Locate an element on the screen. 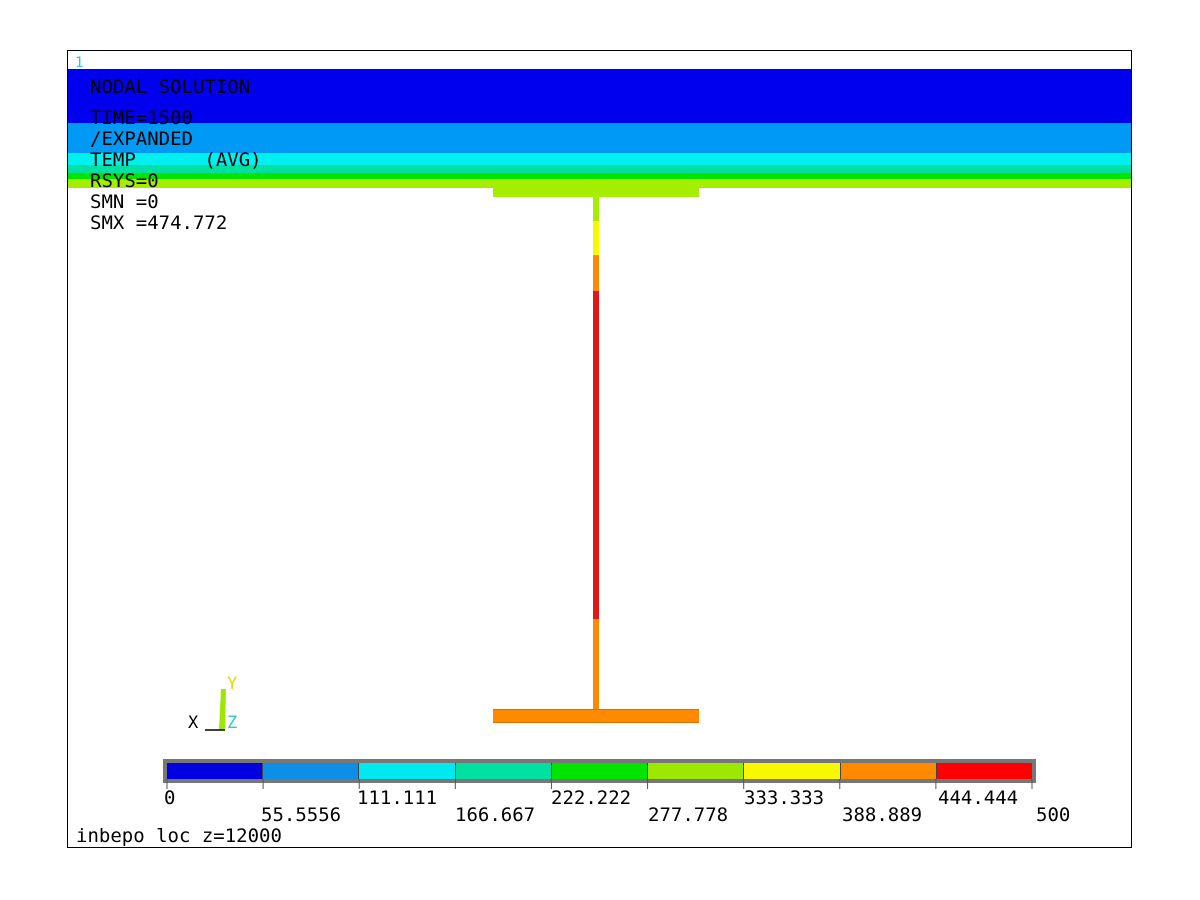  legend-label-500: 500 is located at coordinates (1053, 815).